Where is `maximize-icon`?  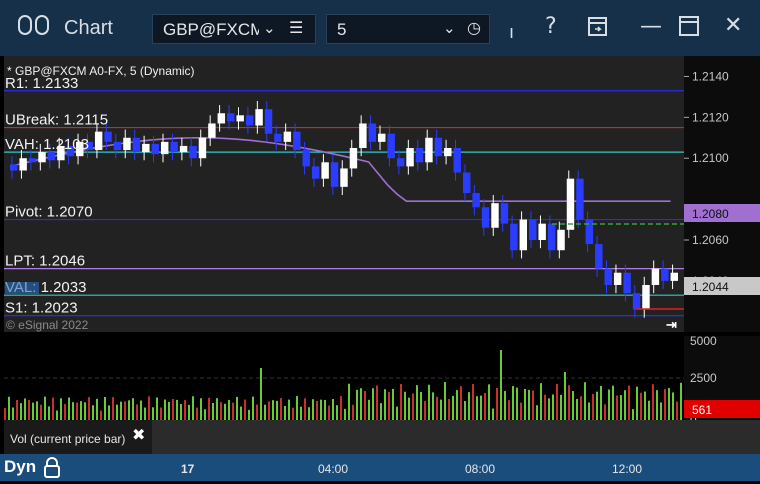 maximize-icon is located at coordinates (689, 29).